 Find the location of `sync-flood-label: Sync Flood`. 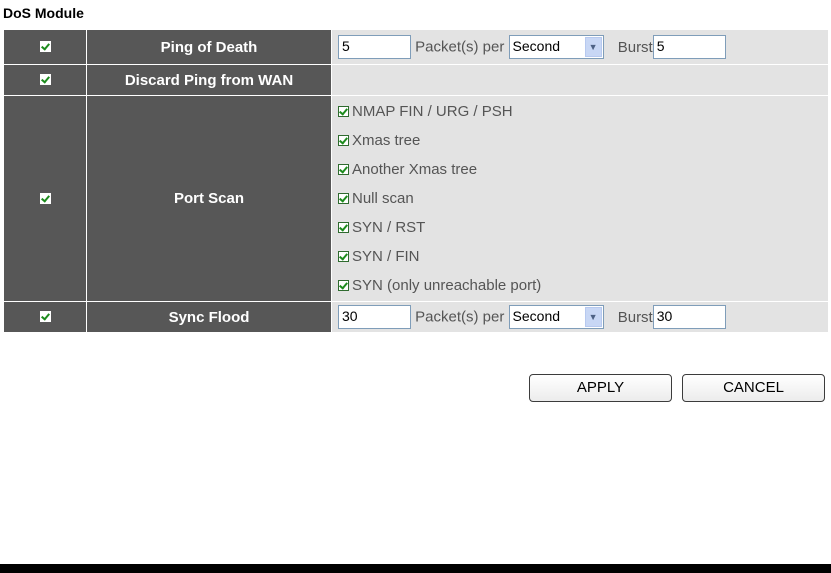

sync-flood-label: Sync Flood is located at coordinates (209, 317).